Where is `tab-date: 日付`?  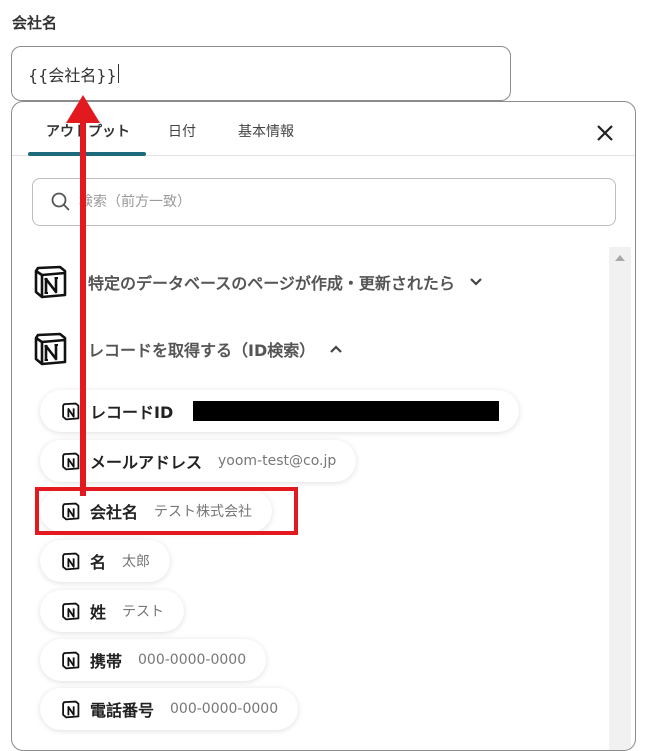 tab-date: 日付 is located at coordinates (182, 131).